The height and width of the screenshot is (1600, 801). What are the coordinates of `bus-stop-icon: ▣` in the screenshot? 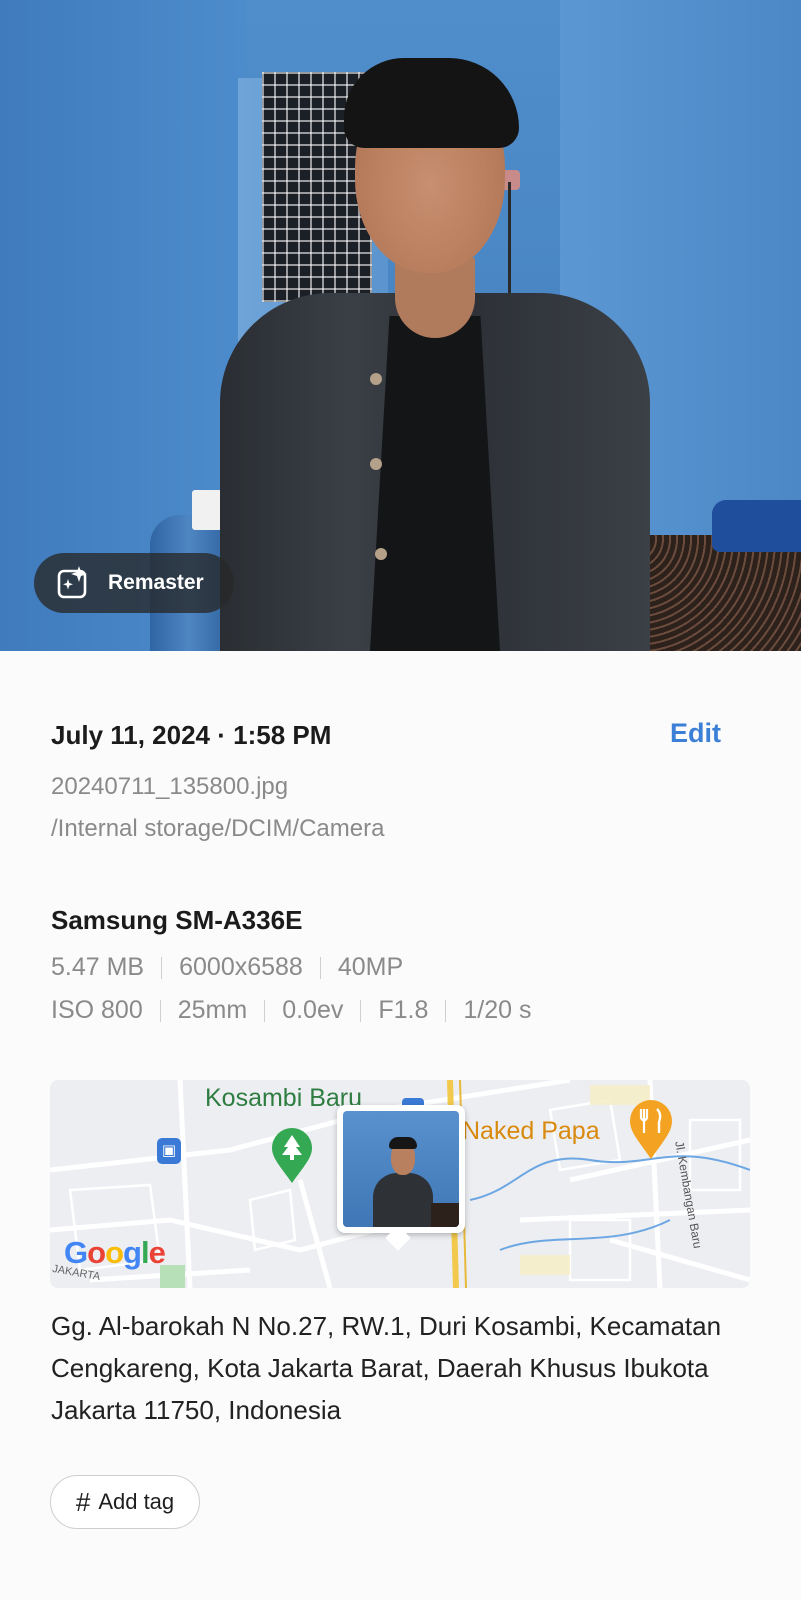 It's located at (169, 1151).